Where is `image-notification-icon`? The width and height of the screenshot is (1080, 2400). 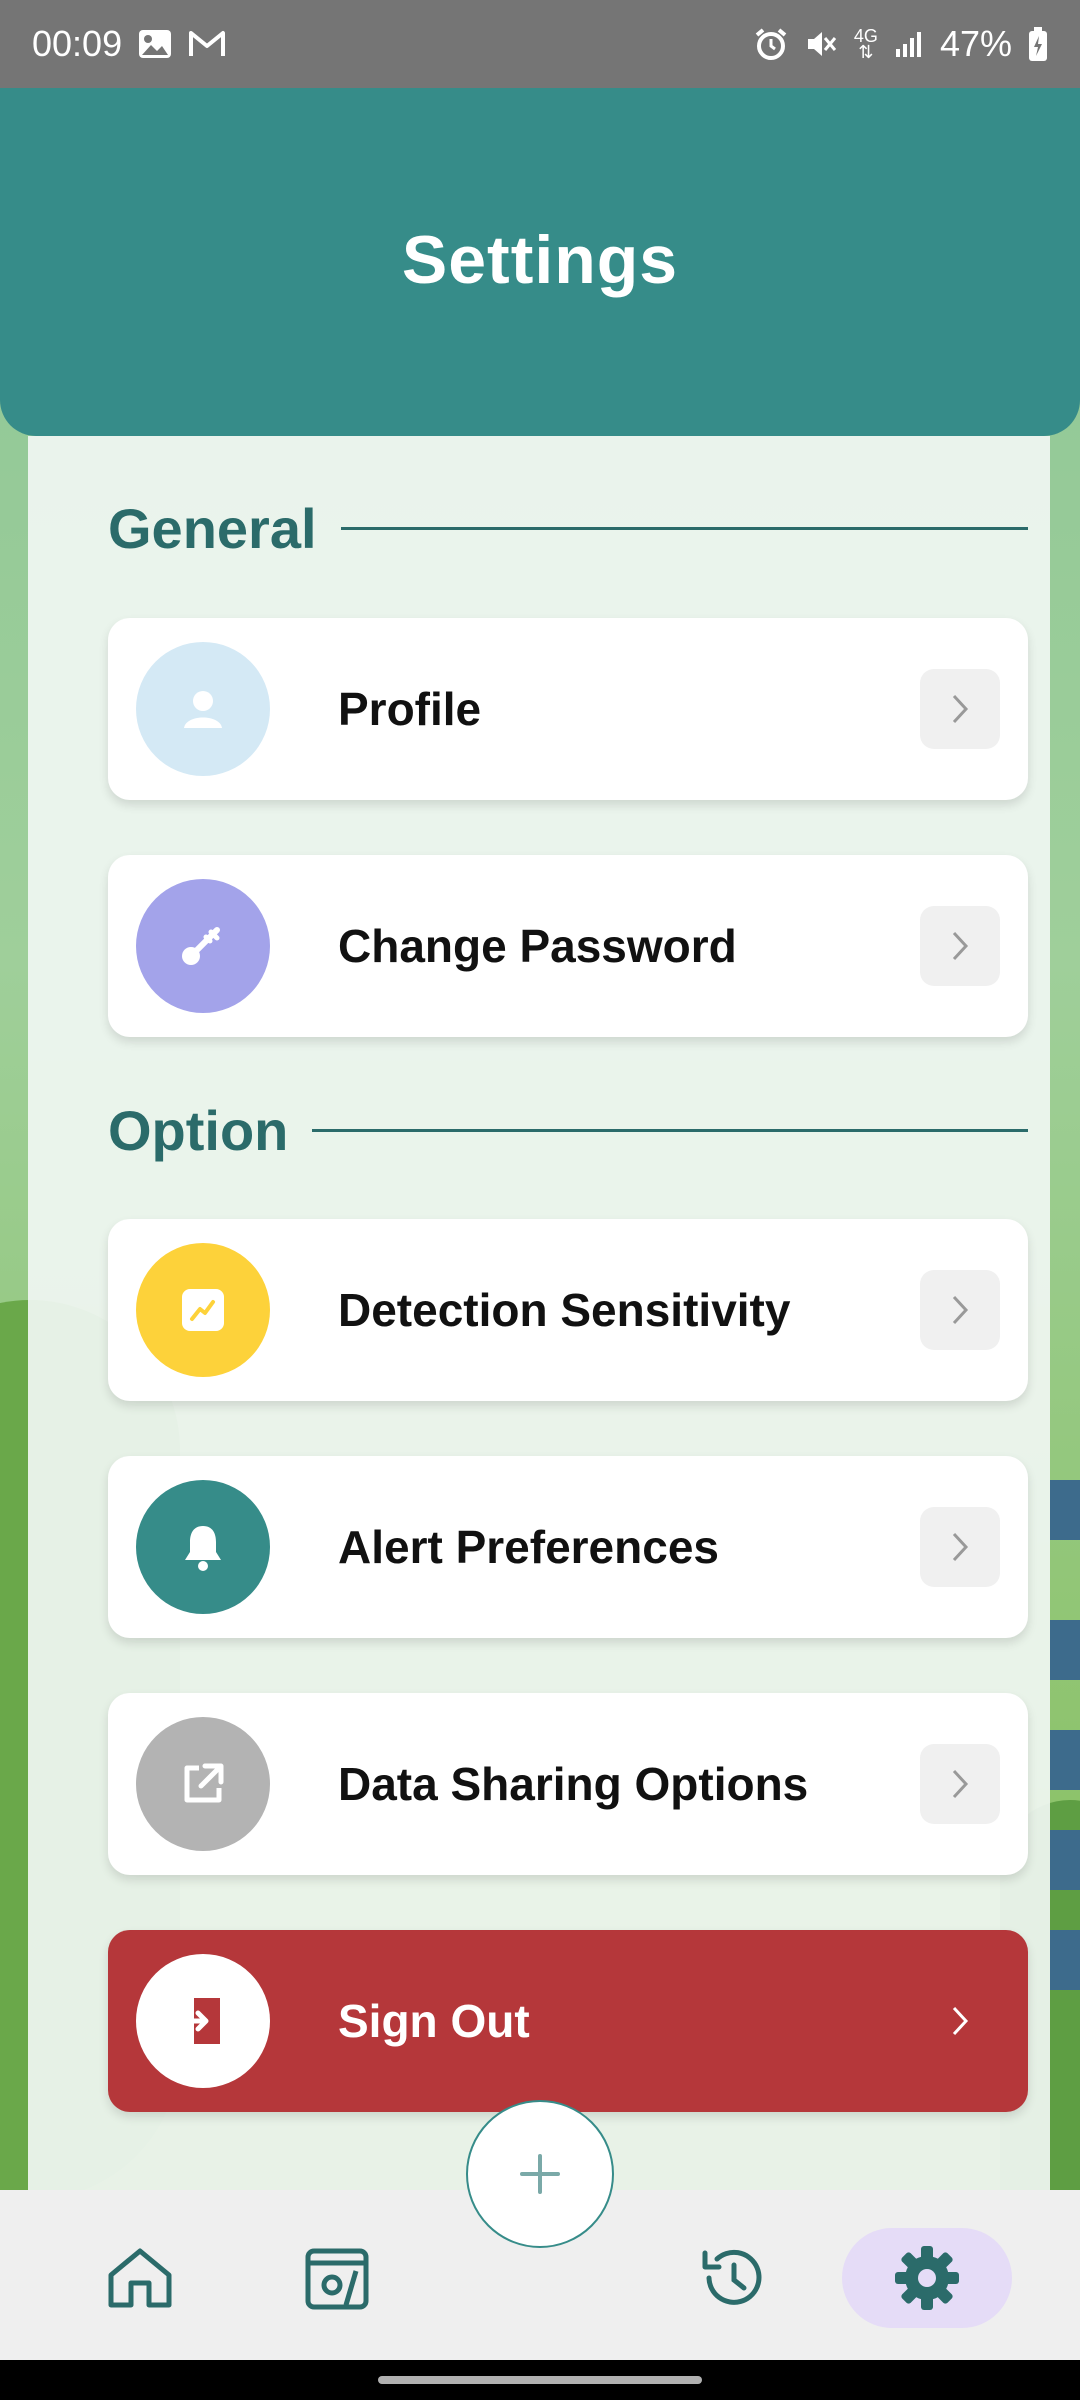
image-notification-icon is located at coordinates (155, 44).